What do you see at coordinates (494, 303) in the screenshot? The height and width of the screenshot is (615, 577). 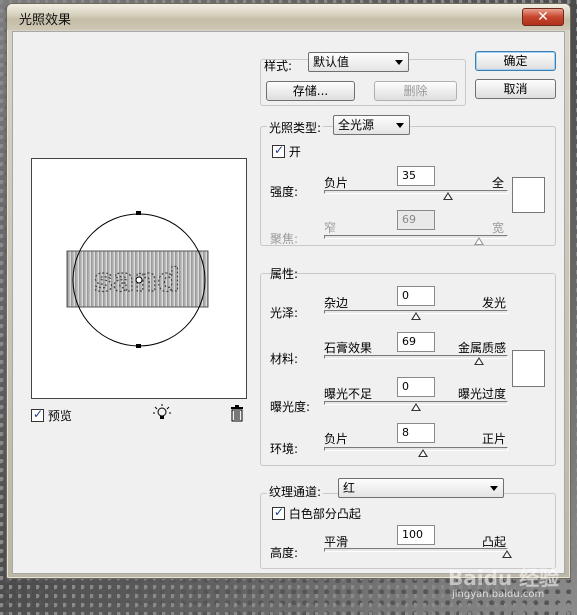 I see `gloss-max-label: 发光` at bounding box center [494, 303].